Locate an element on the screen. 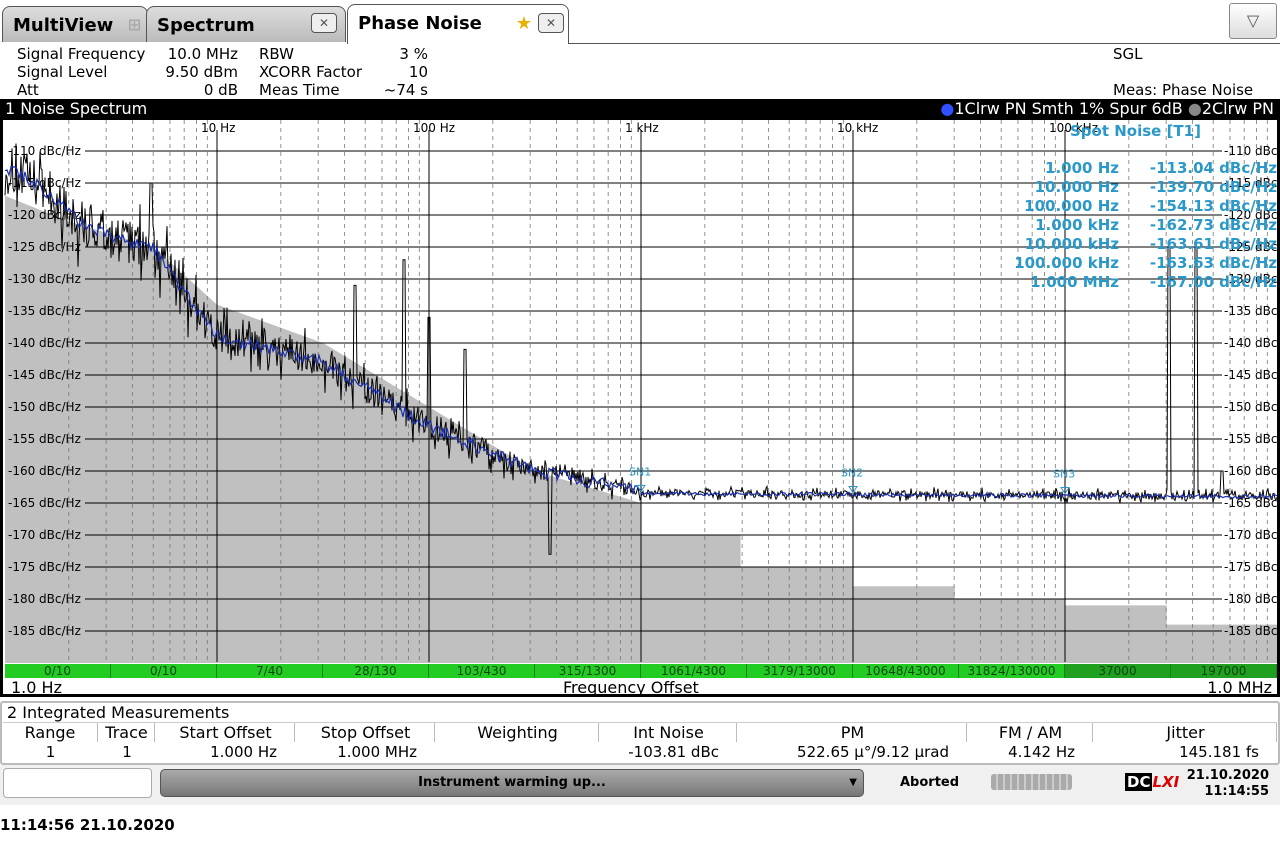 Image resolution: width=1280 pixels, height=850 pixels. y-tick-label-right: -140 dBc is located at coordinates (1251, 343).